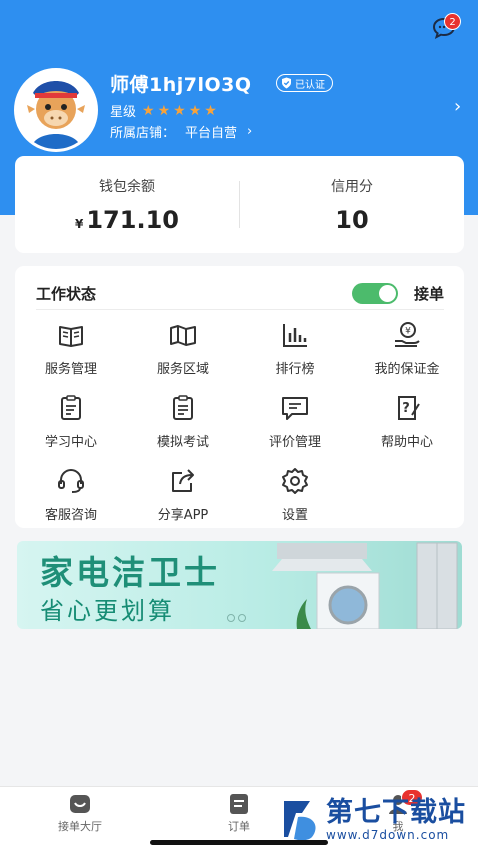 This screenshot has height=850, width=478. I want to click on wallet-balance: 钱包余额 ¥171.10, so click(127, 204).